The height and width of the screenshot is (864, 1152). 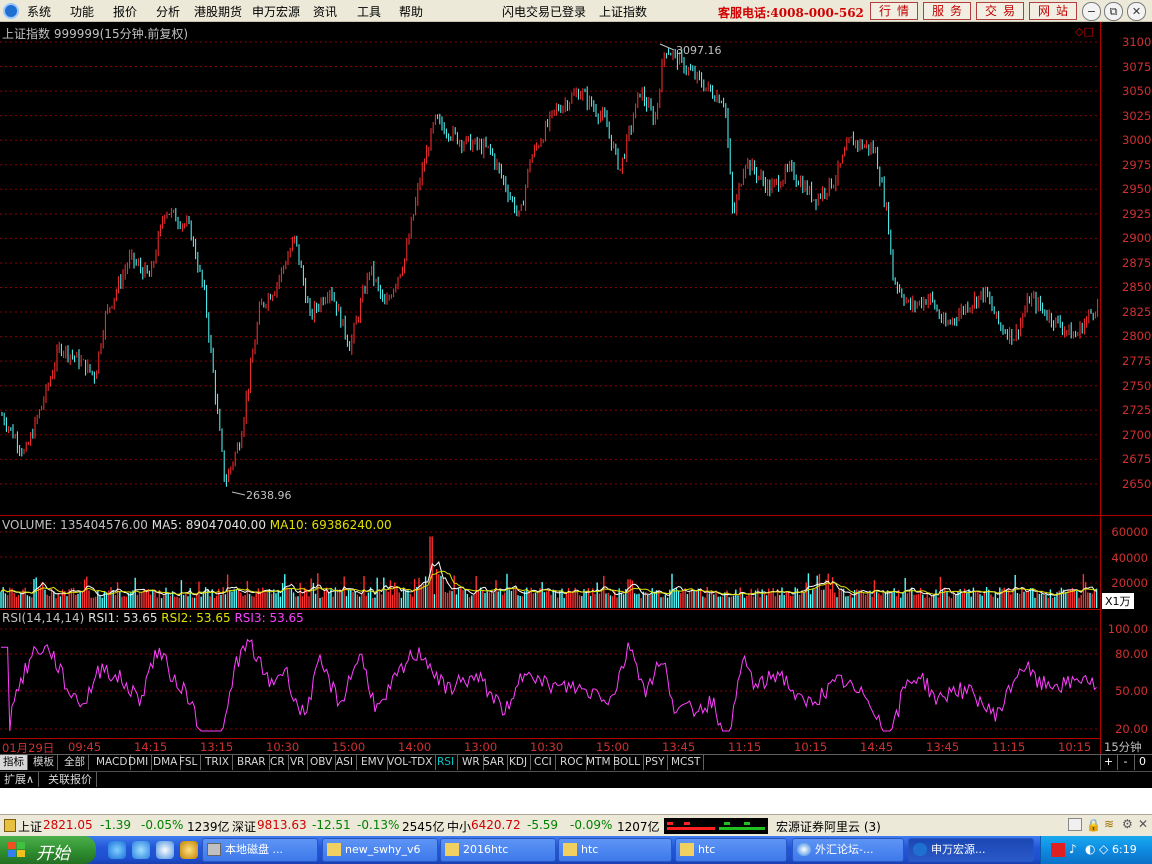 What do you see at coordinates (707, 849) in the screenshot?
I see `task-label: htc` at bounding box center [707, 849].